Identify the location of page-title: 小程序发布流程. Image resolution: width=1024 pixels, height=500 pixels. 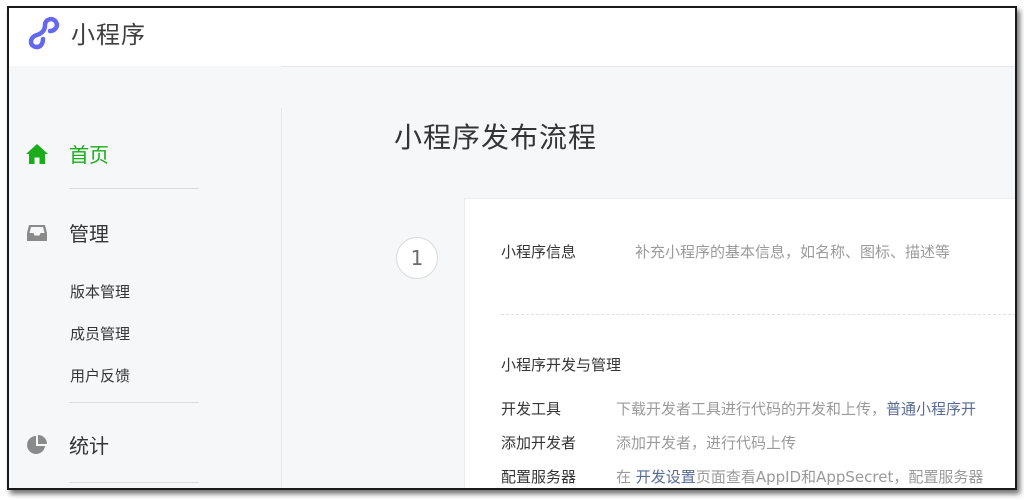
(496, 137).